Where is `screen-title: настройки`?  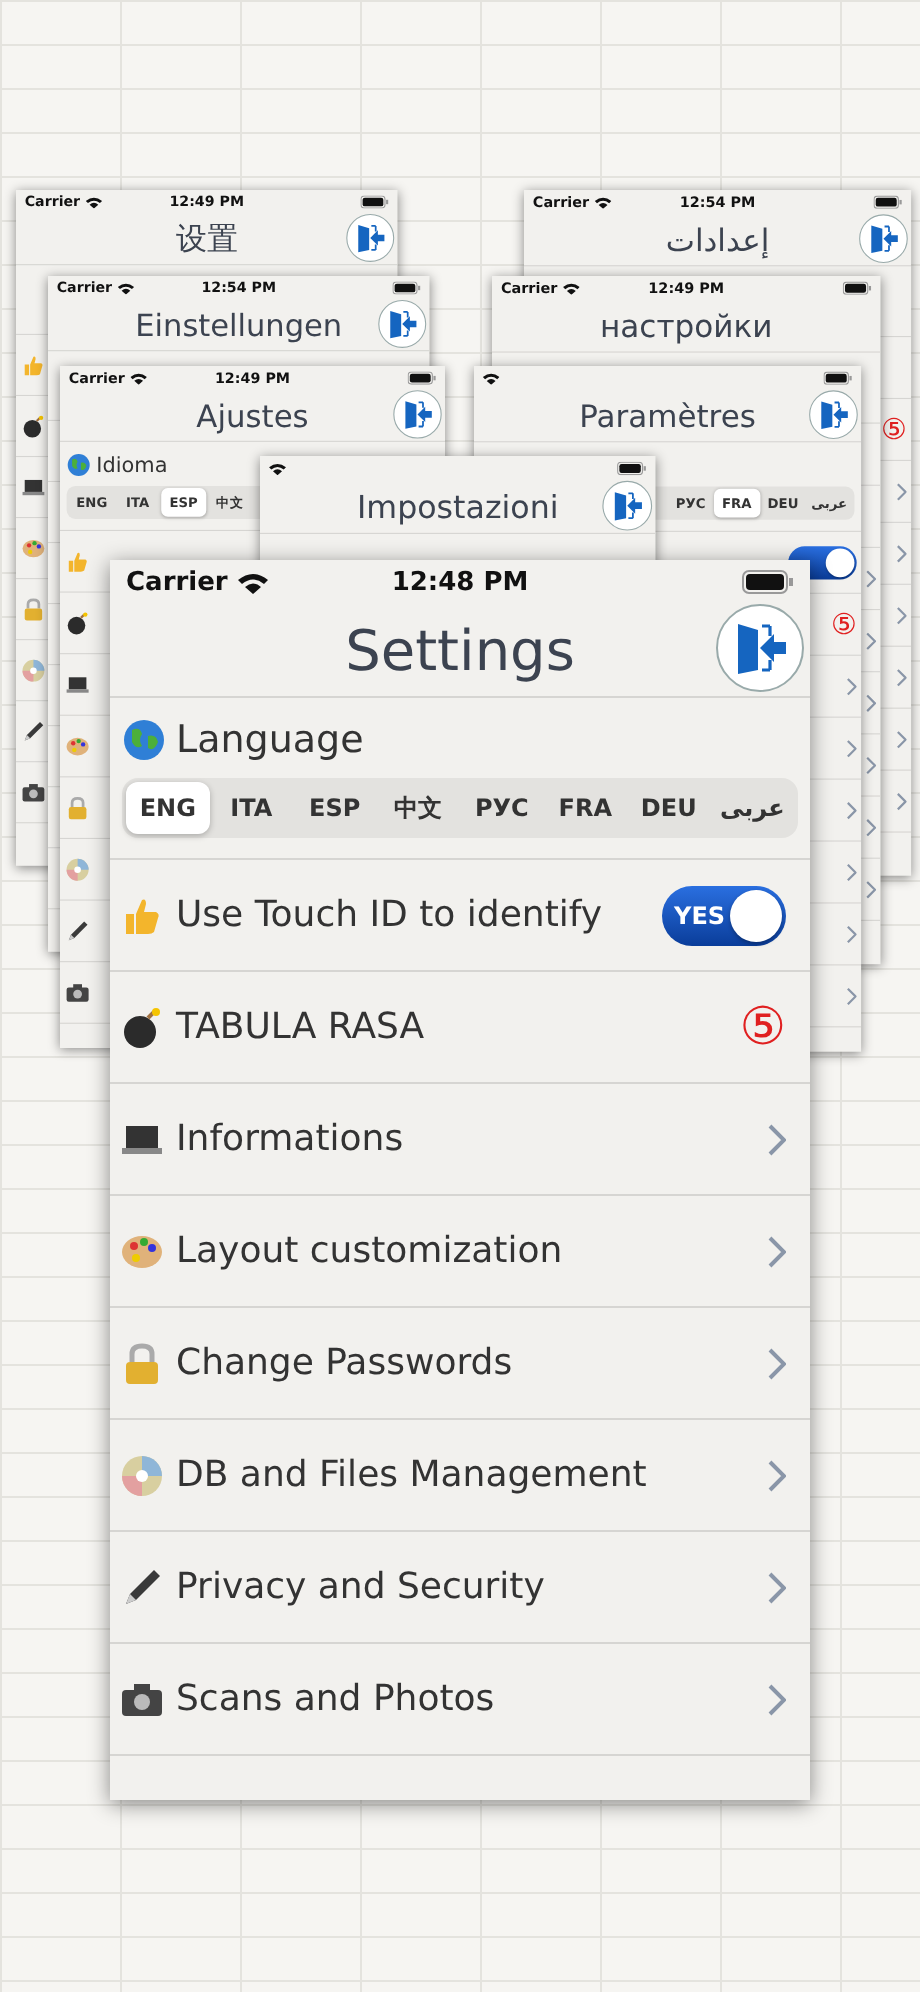 screen-title: настройки is located at coordinates (686, 326).